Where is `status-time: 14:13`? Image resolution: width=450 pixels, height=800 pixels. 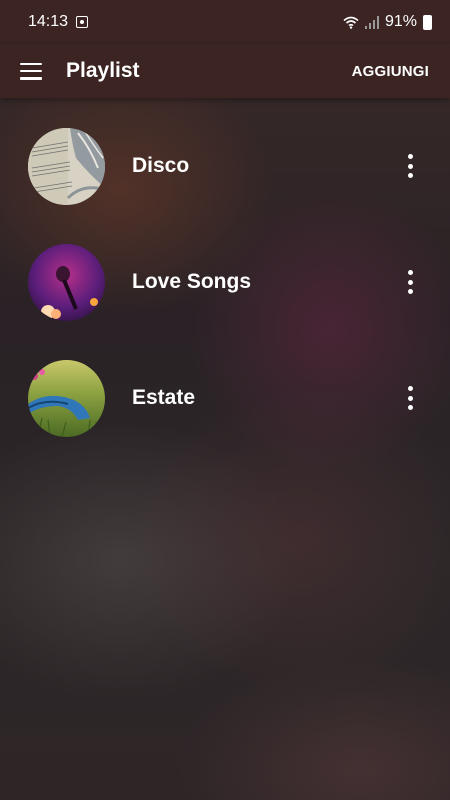
status-time: 14:13 is located at coordinates (48, 21).